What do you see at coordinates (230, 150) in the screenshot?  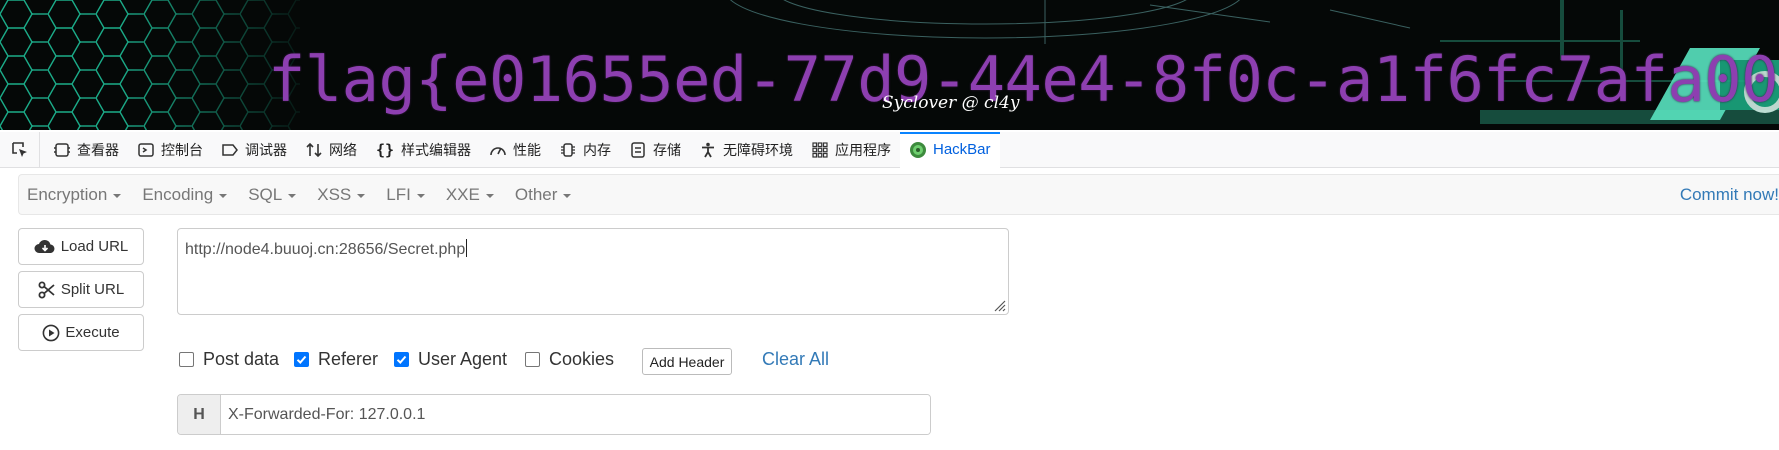 I see `debugger-icon` at bounding box center [230, 150].